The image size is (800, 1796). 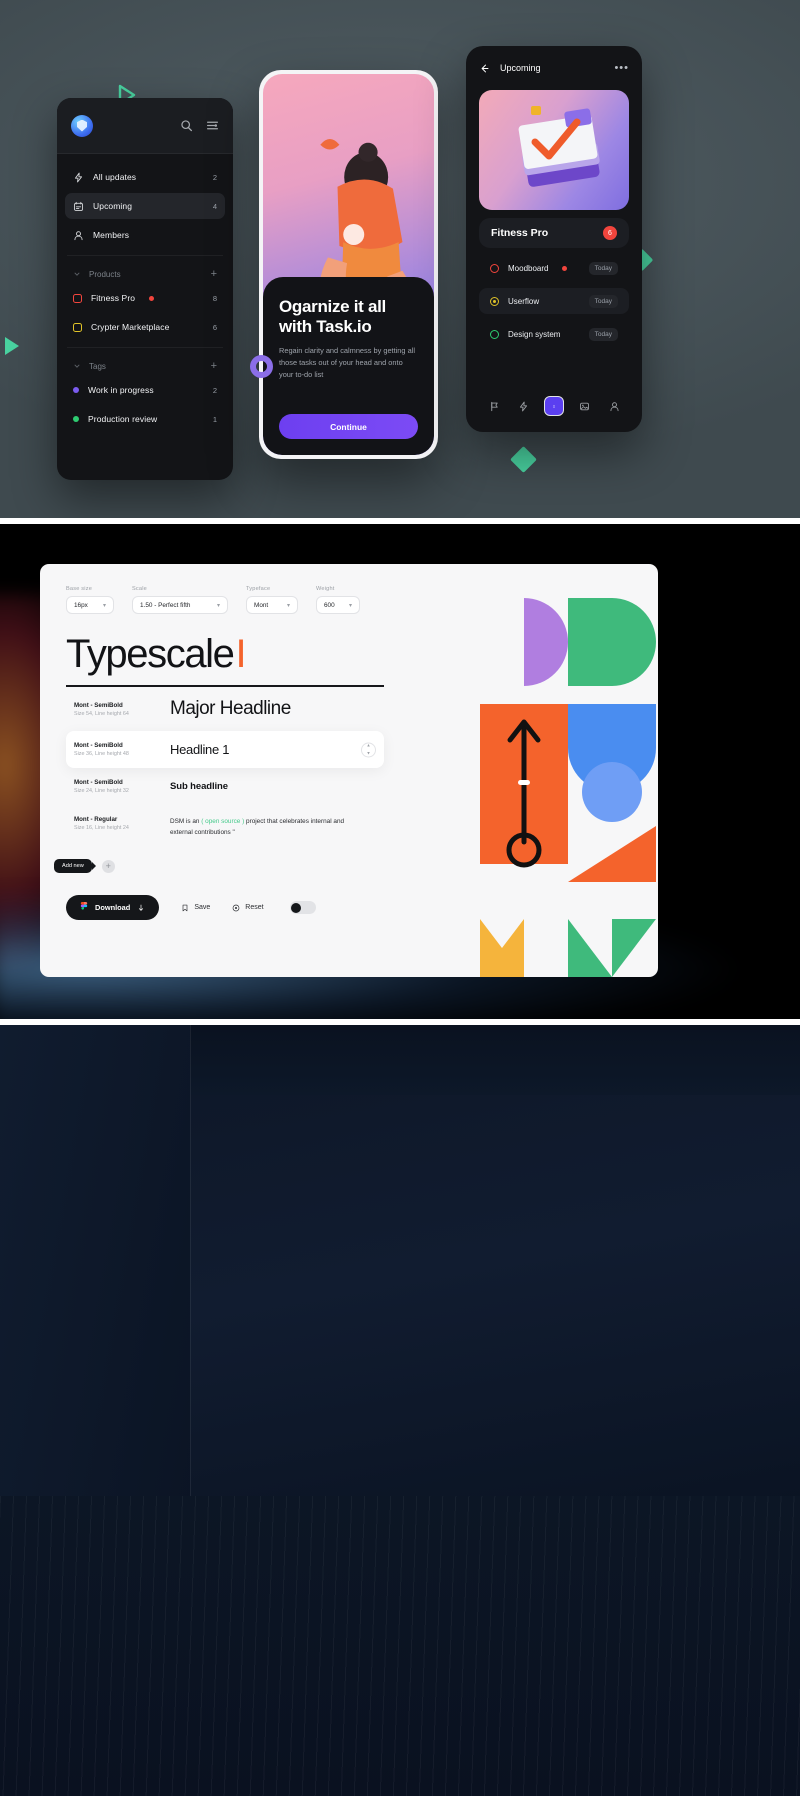 I want to click on sidebar-item-upcoming: Upcoming 4, so click(x=145, y=206).